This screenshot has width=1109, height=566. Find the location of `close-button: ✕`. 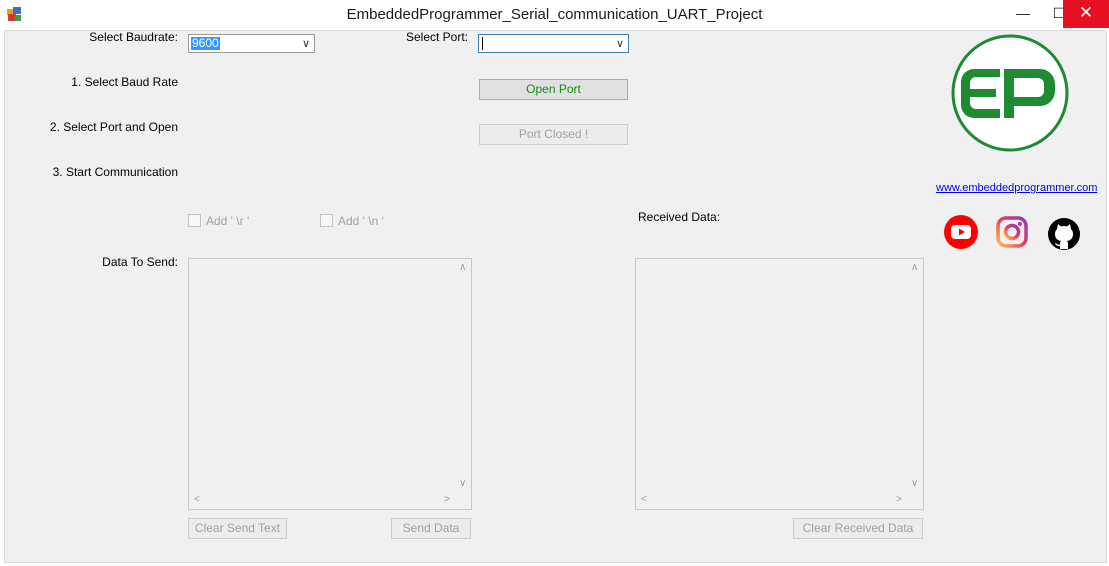

close-button: ✕ is located at coordinates (1086, 14).